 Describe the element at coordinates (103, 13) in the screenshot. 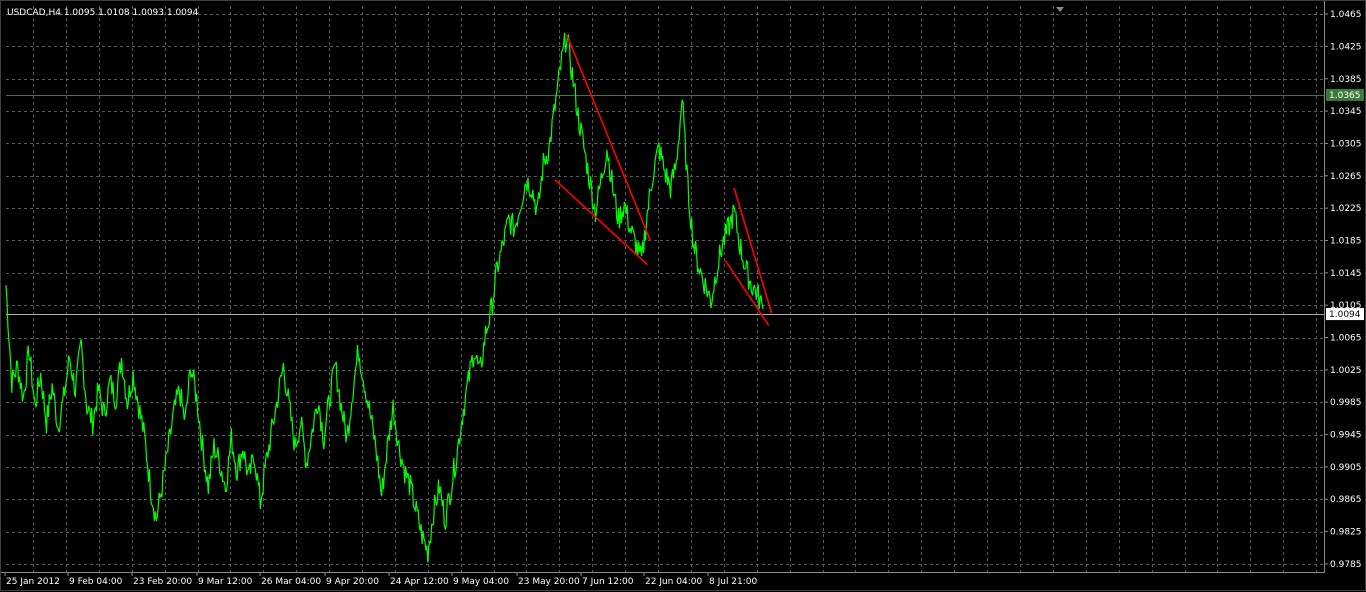

I see `symbol-title: USDCAD,H4 1.0095 1.0108 1.0093 1.0094` at that location.